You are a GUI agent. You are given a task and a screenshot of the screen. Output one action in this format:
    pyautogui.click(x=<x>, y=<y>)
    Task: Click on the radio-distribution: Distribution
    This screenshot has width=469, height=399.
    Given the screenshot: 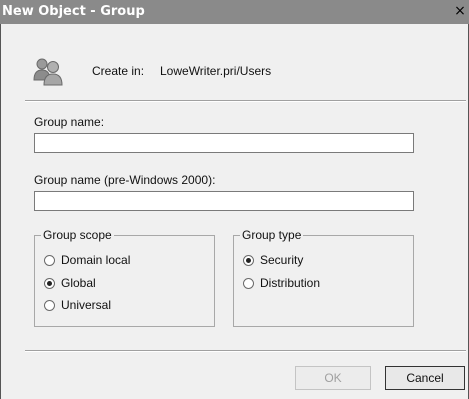 What is the action you would take?
    pyautogui.click(x=281, y=283)
    